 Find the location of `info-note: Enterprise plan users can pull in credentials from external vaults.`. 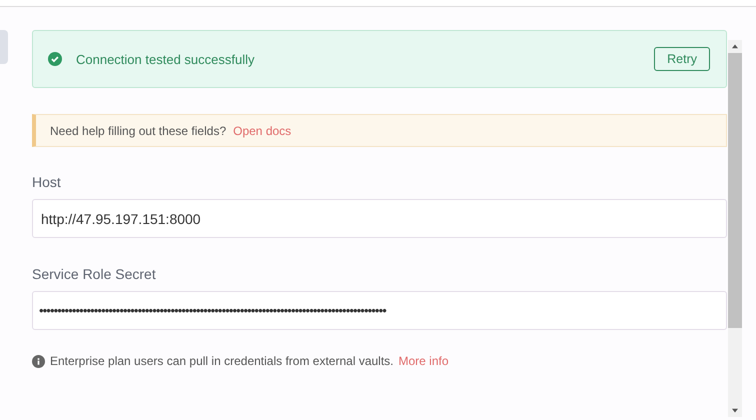

info-note: Enterprise plan users can pull in credentials from external vaults. is located at coordinates (222, 361).